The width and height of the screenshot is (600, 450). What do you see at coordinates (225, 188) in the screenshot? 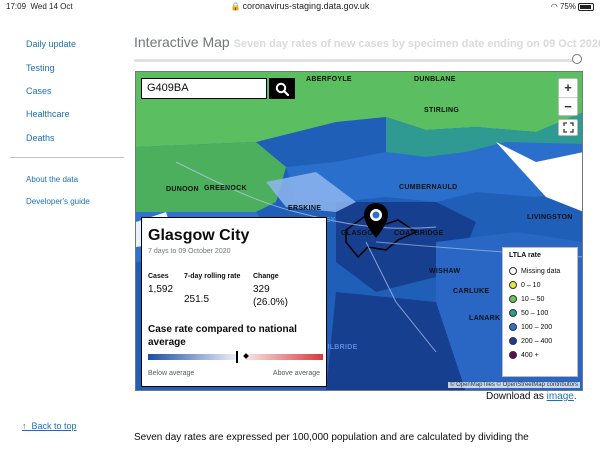
I see `place-label: GREENOCK` at bounding box center [225, 188].